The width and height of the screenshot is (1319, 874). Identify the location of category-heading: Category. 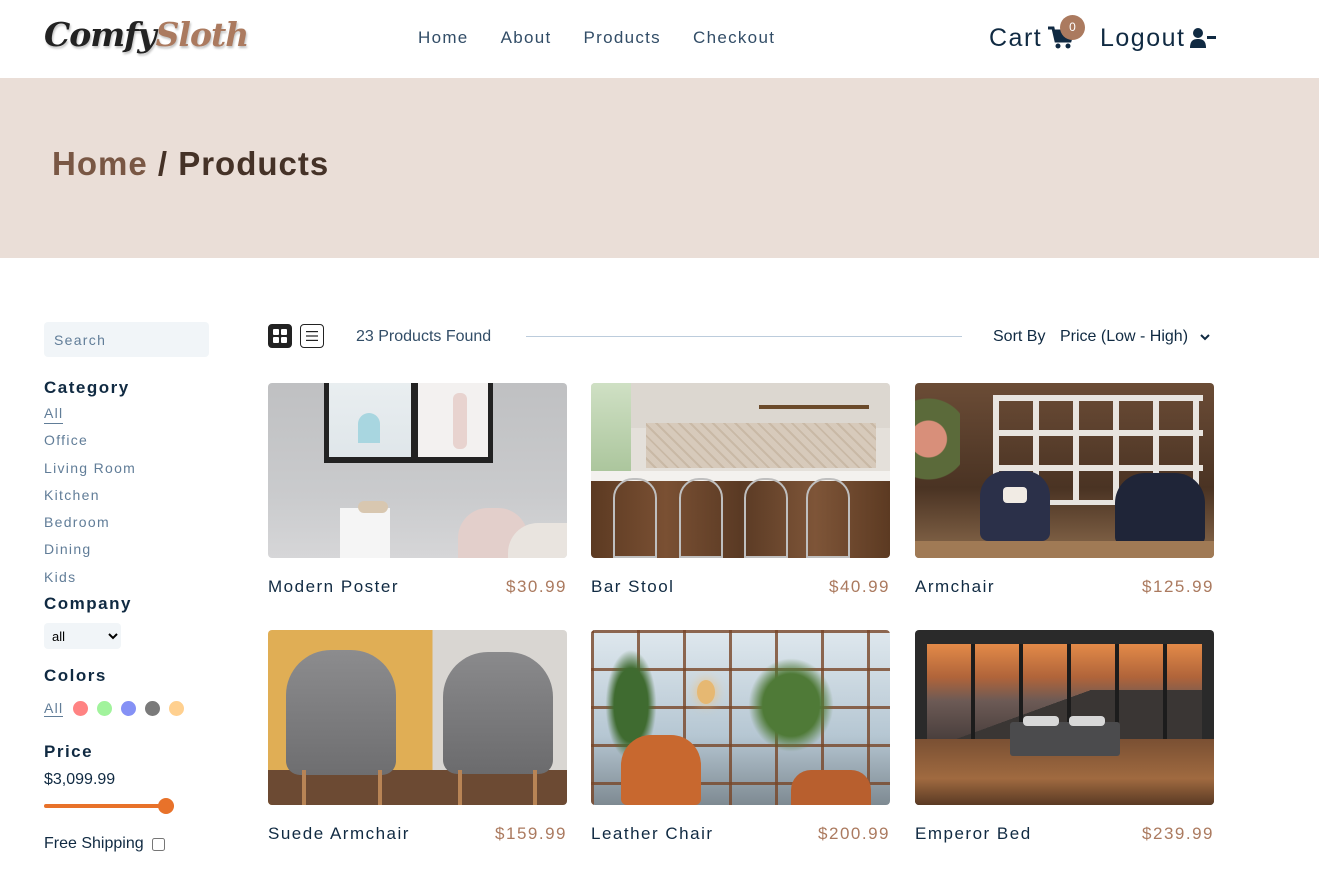
(87, 387).